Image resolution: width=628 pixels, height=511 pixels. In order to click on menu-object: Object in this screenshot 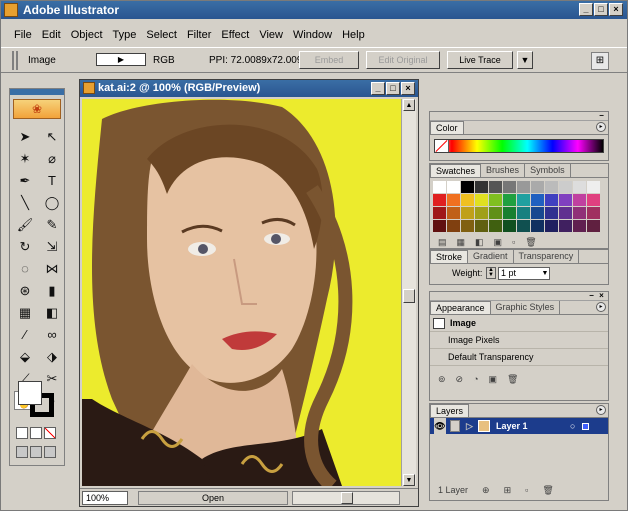, I will do `click(87, 35)`.